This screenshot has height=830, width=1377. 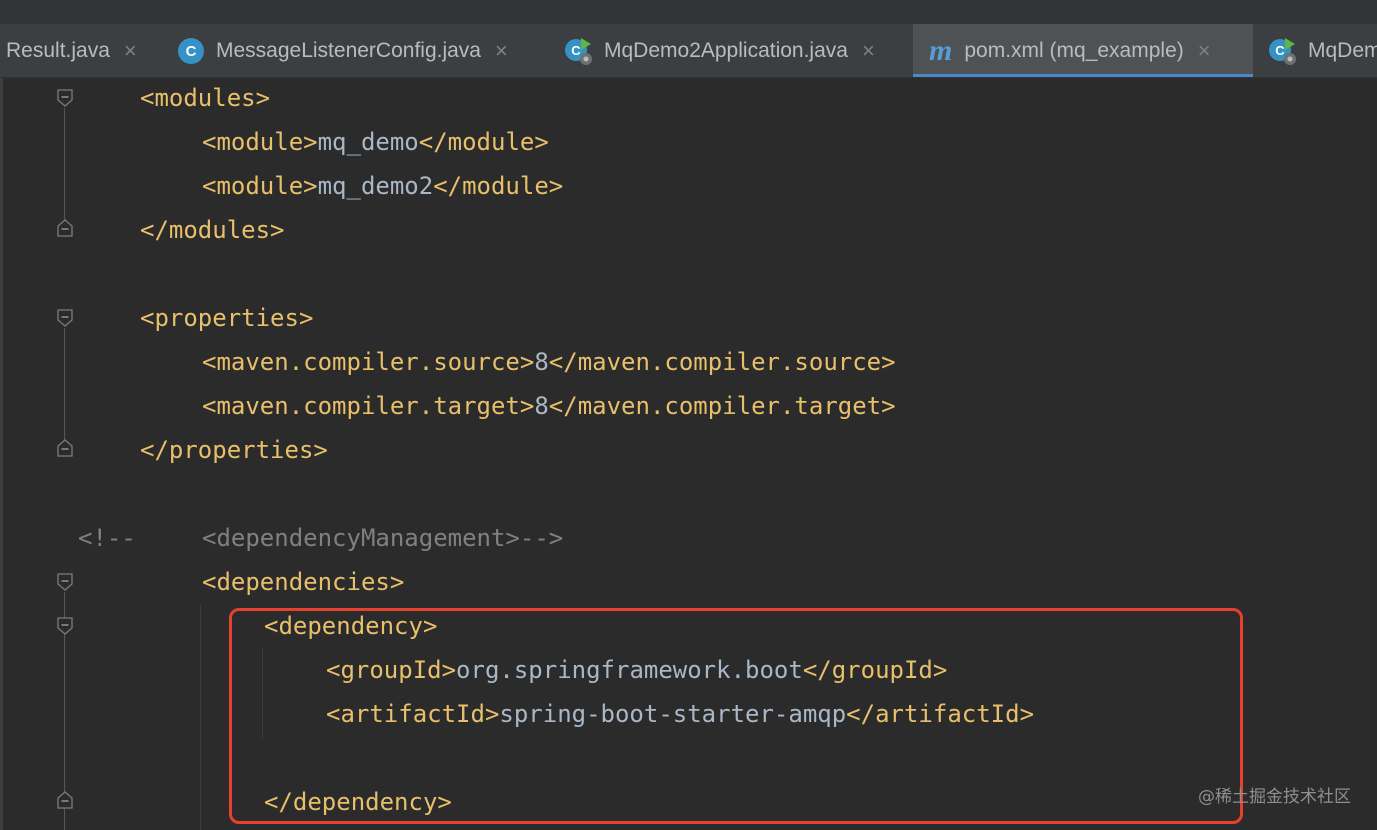 I want to click on code-line-properties-open: <properties>, so click(x=227, y=318).